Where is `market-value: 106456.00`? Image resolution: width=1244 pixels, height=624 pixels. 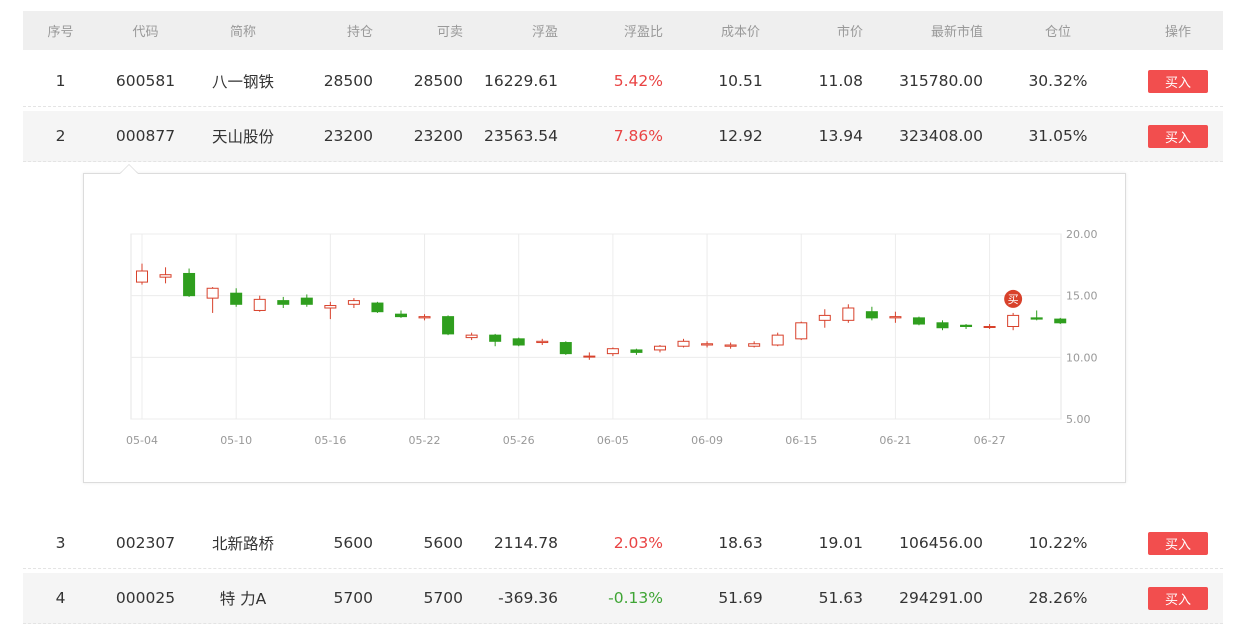
market-value: 106456.00 is located at coordinates (941, 543).